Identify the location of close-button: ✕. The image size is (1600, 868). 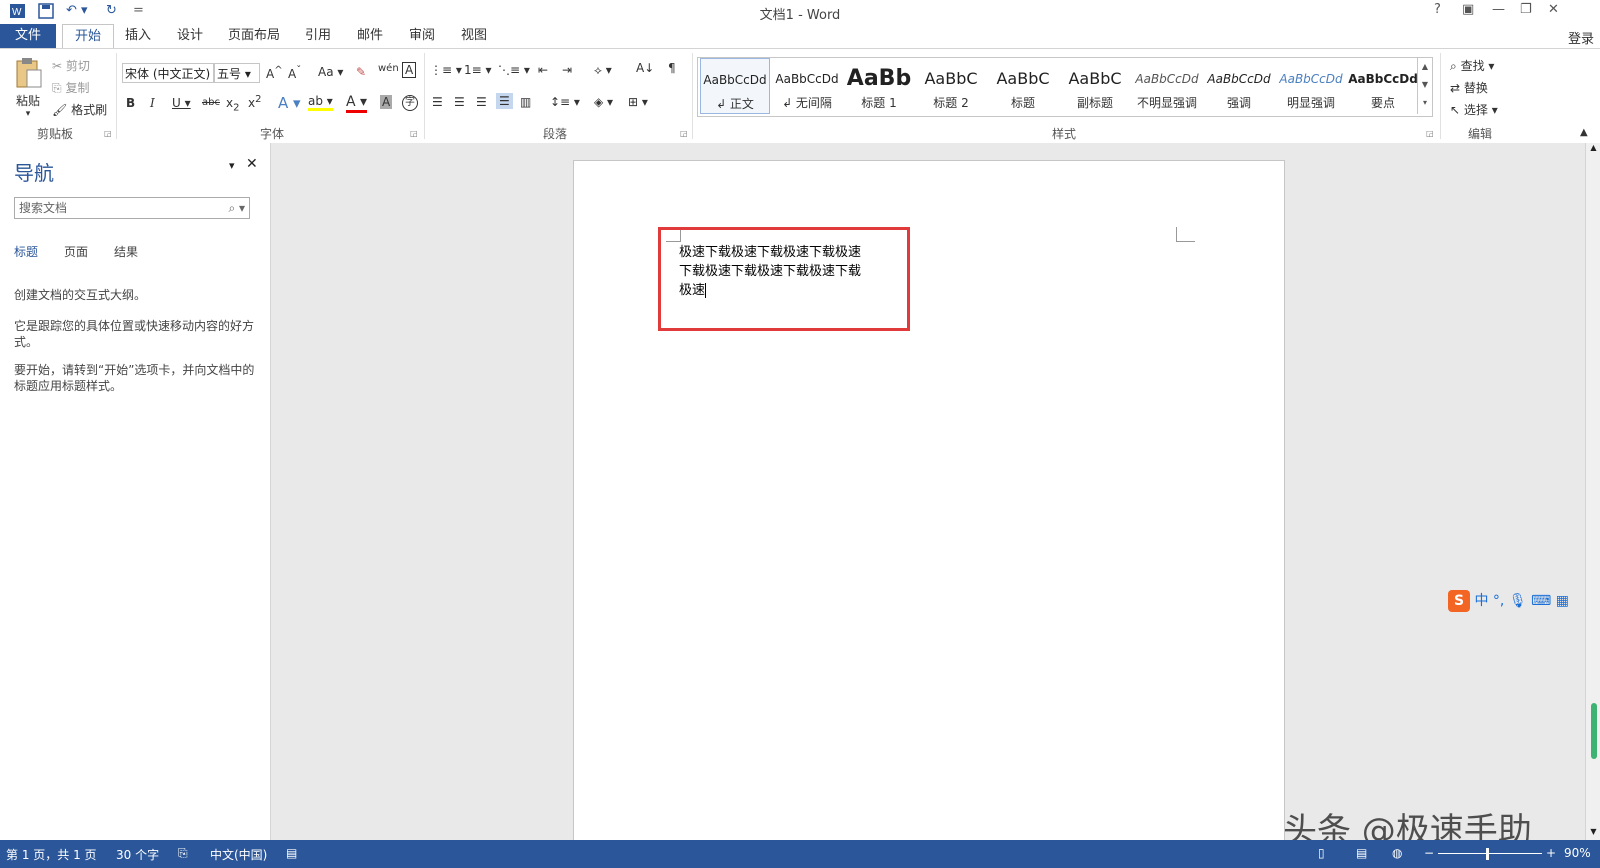
(1553, 9).